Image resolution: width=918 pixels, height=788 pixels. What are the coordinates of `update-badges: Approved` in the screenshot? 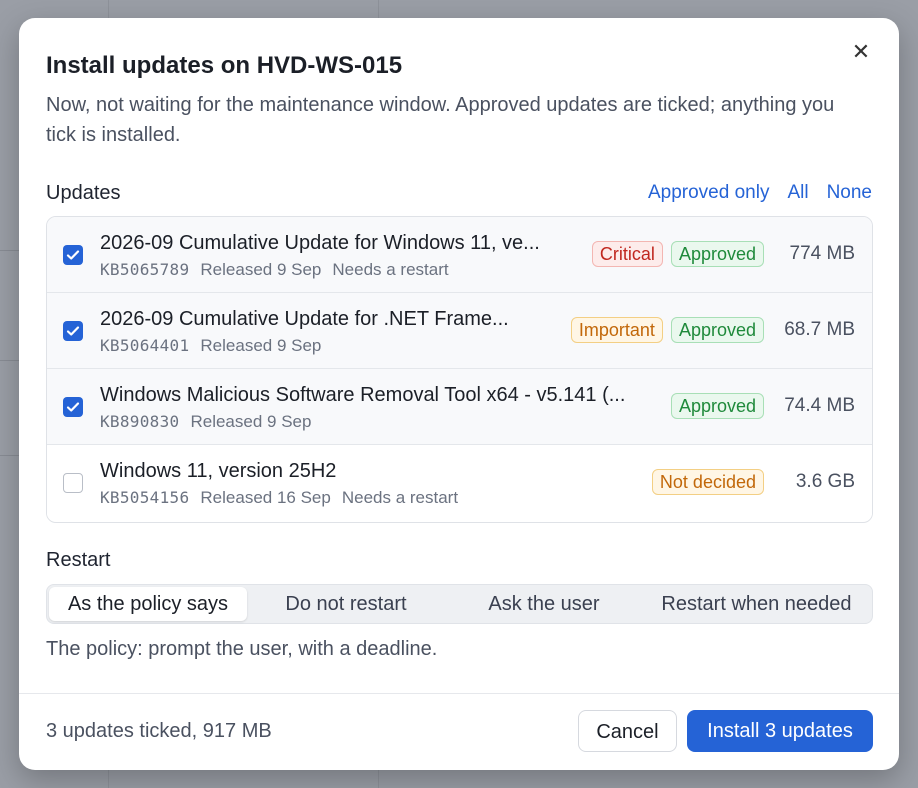 It's located at (717, 406).